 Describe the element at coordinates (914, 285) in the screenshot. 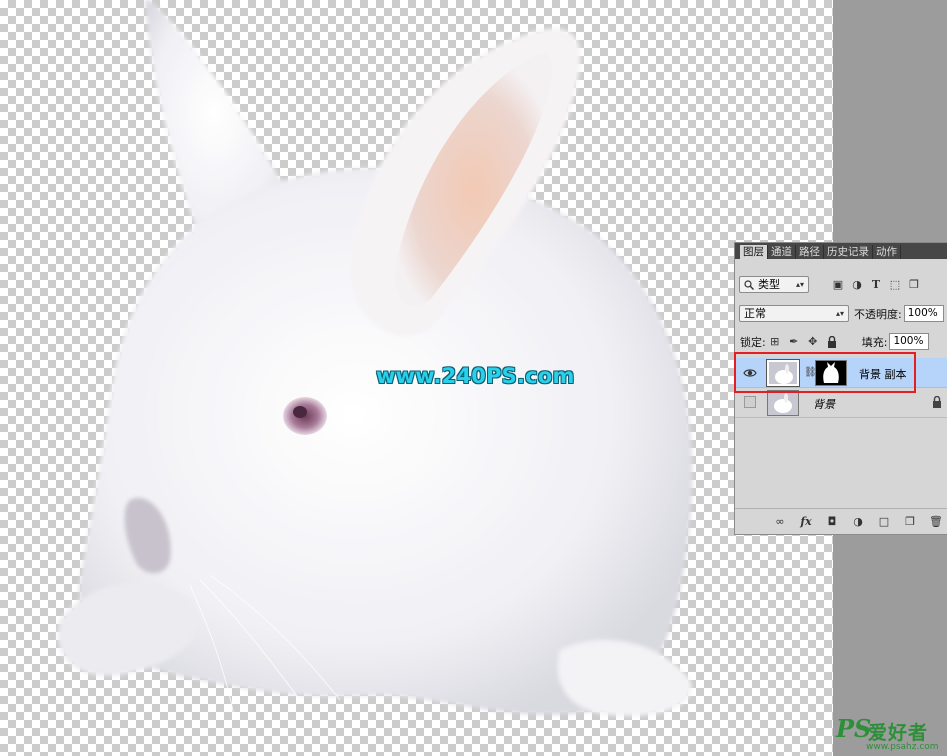

I see `filter-smart-object-icon: ❐` at that location.